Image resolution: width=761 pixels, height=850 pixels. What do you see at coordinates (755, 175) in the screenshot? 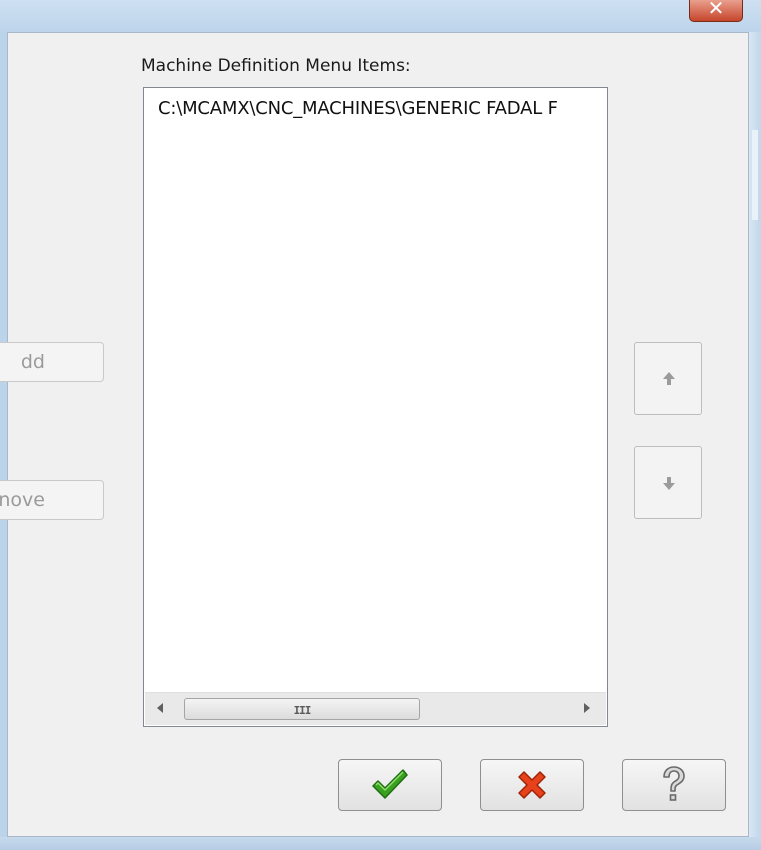
I see `window-border-highlight` at bounding box center [755, 175].